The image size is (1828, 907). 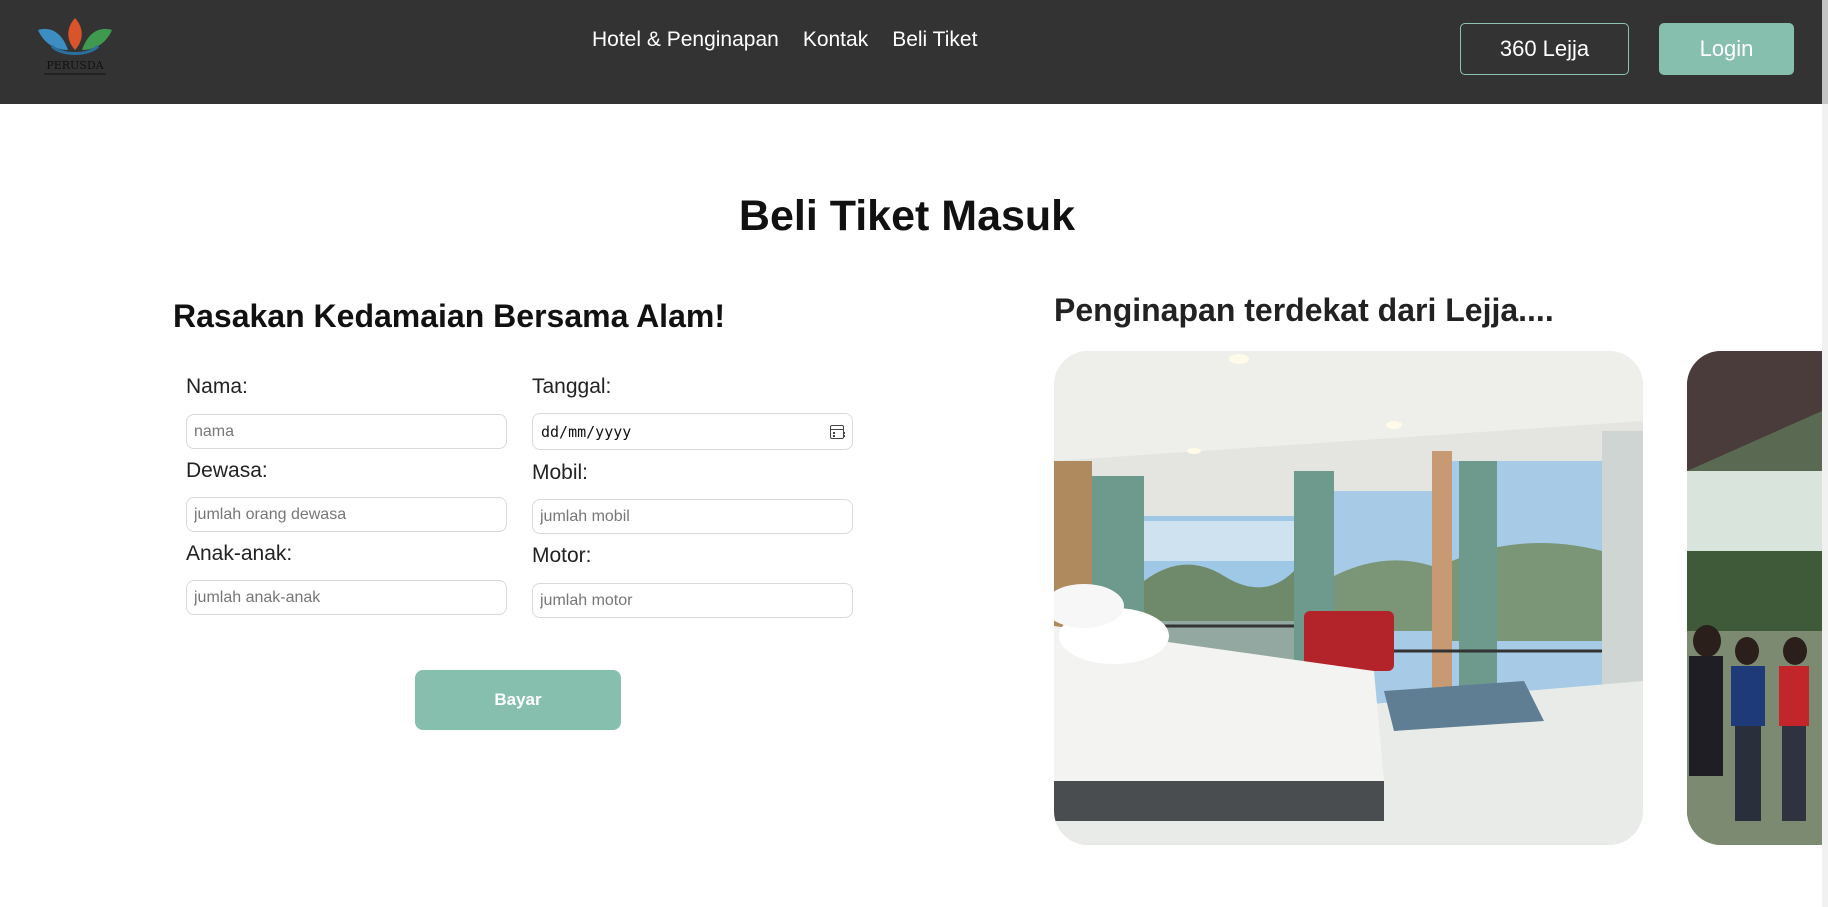 What do you see at coordinates (1825, 453) in the screenshot?
I see `scrollbar-track` at bounding box center [1825, 453].